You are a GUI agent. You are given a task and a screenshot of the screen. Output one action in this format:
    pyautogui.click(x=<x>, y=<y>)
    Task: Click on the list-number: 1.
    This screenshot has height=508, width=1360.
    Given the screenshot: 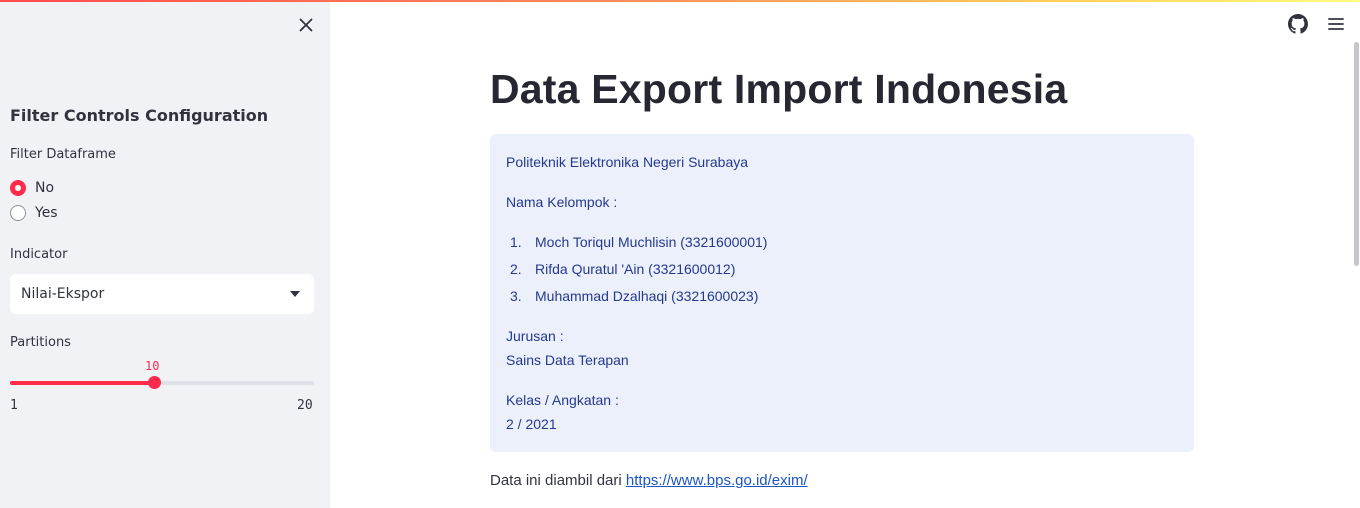 What is the action you would take?
    pyautogui.click(x=516, y=242)
    